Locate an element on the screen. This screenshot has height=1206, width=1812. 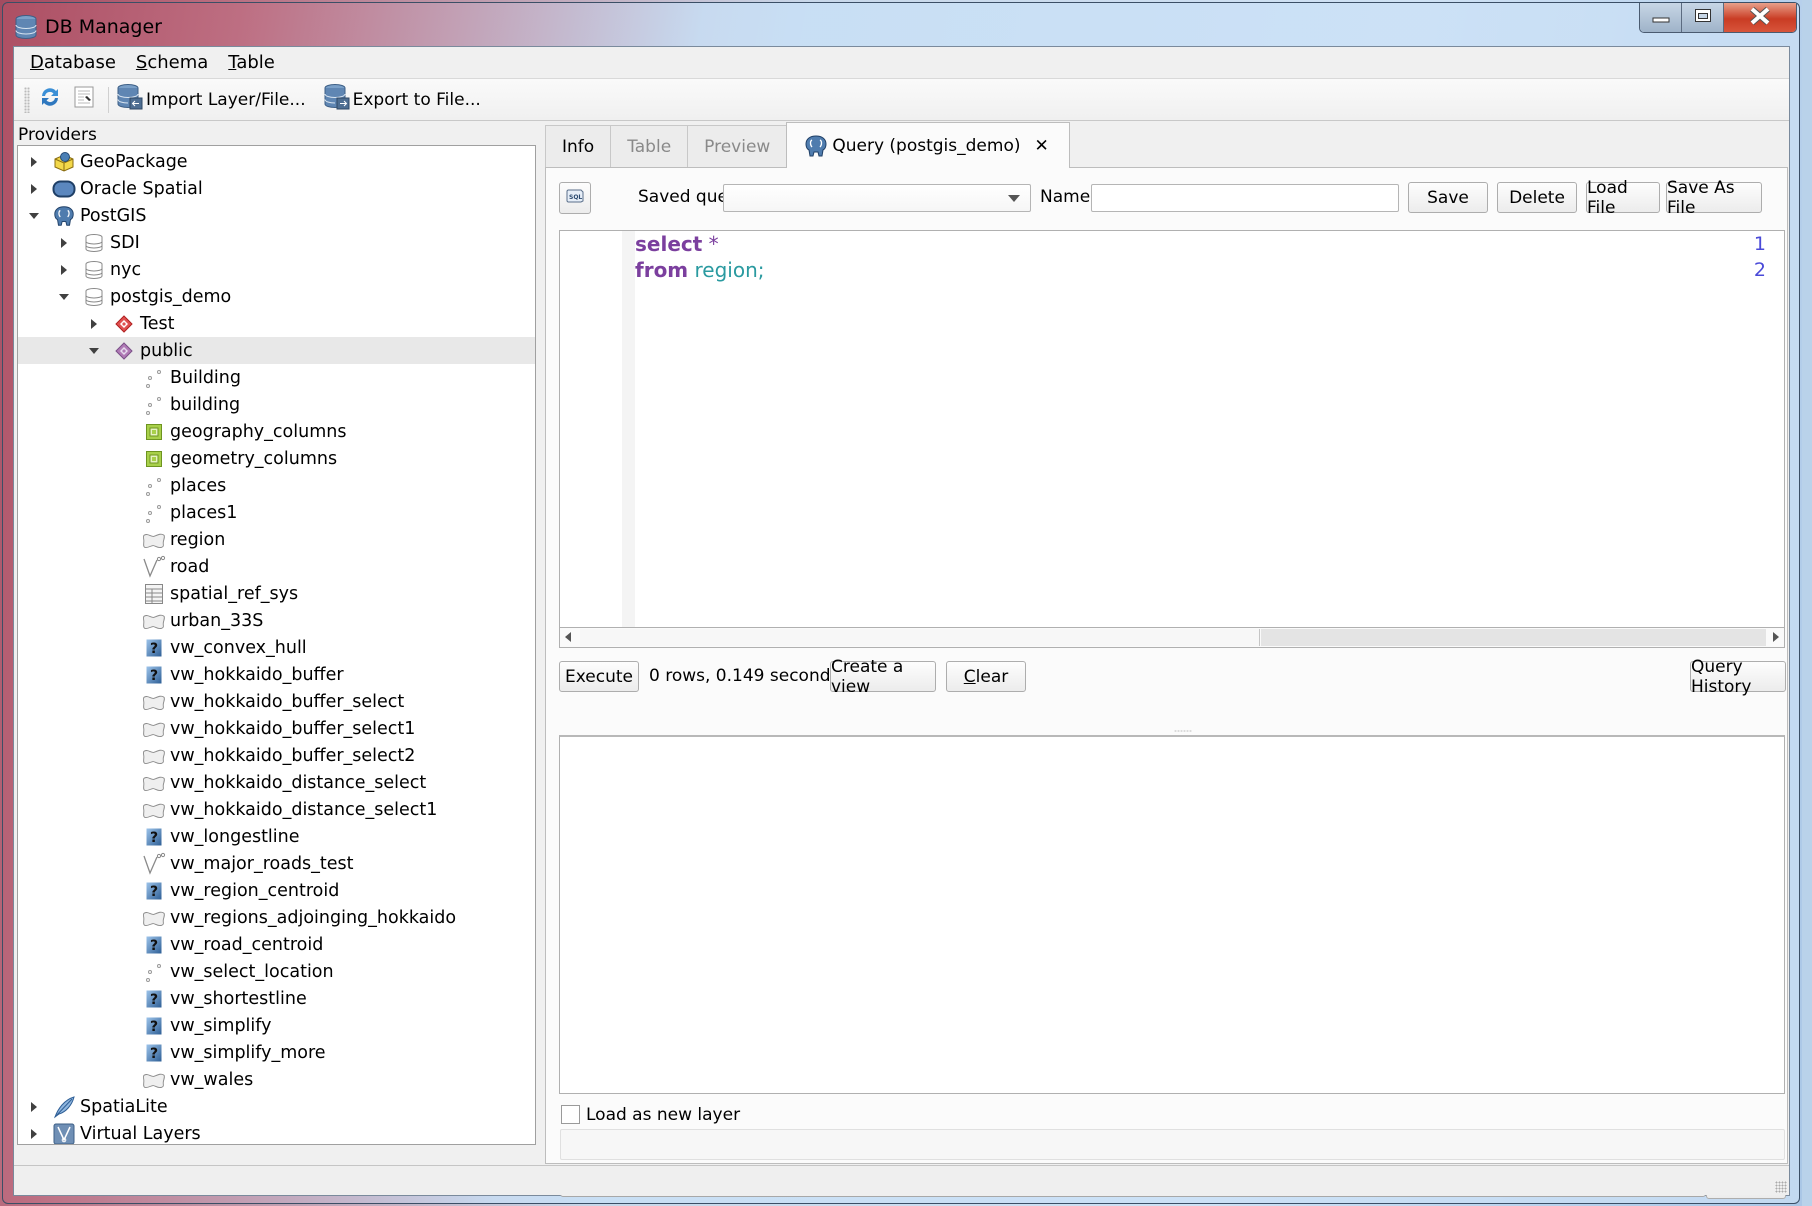
load-as-layer-checkbox is located at coordinates (570, 1114).